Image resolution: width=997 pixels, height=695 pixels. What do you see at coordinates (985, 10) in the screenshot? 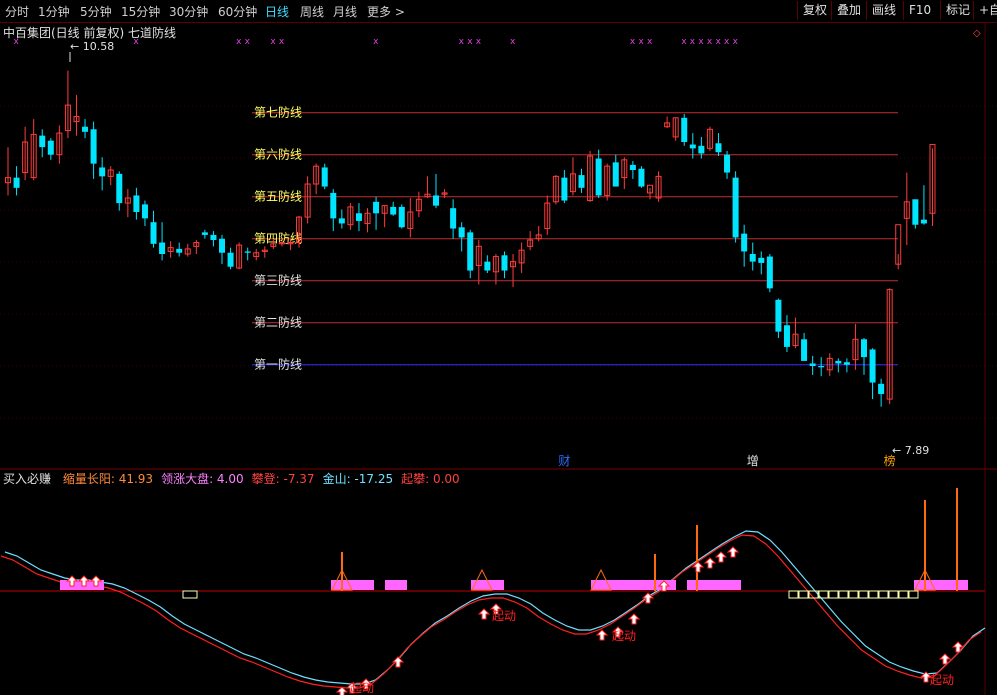
I see `toolbar-button-5: +自` at bounding box center [985, 10].